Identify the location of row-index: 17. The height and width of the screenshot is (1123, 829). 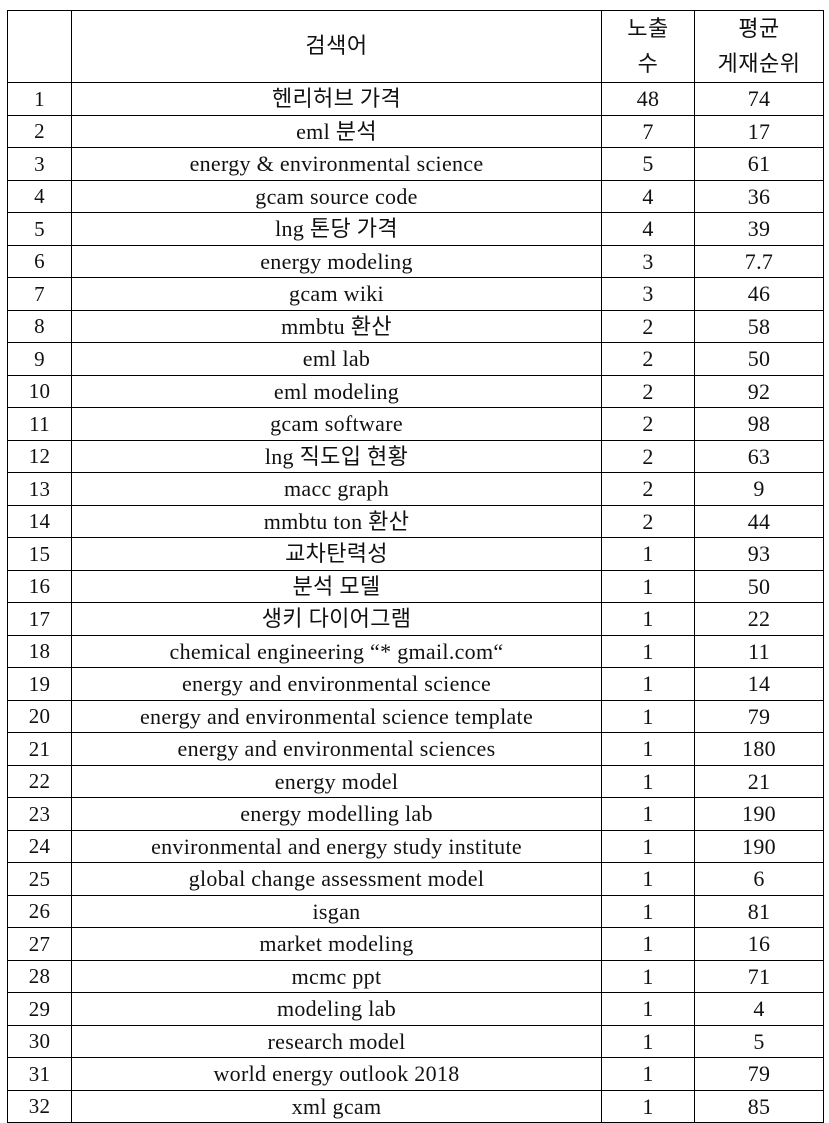
(39, 619).